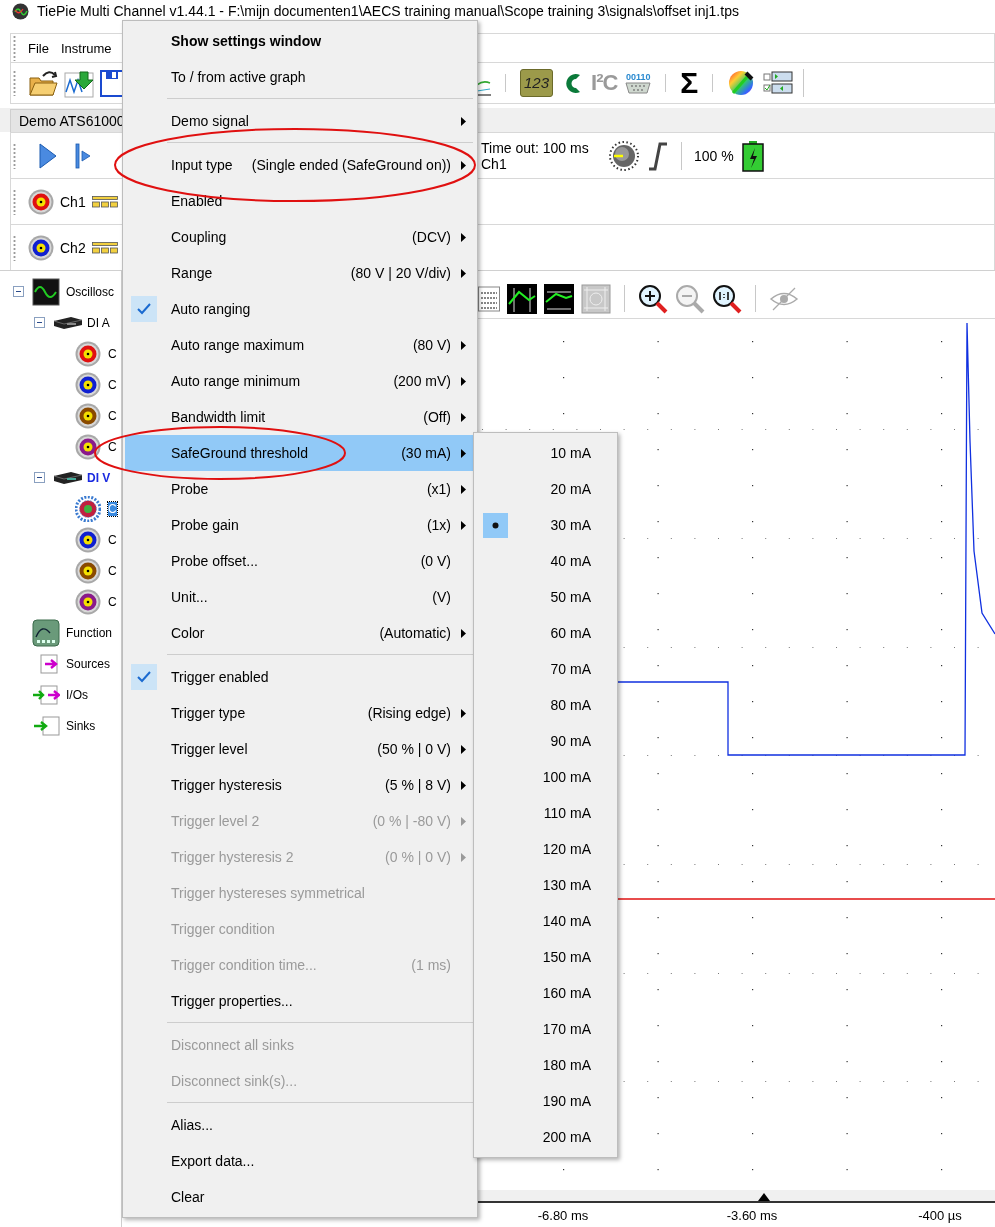 The height and width of the screenshot is (1227, 995). I want to click on menu-item: Show settings window, so click(300, 41).